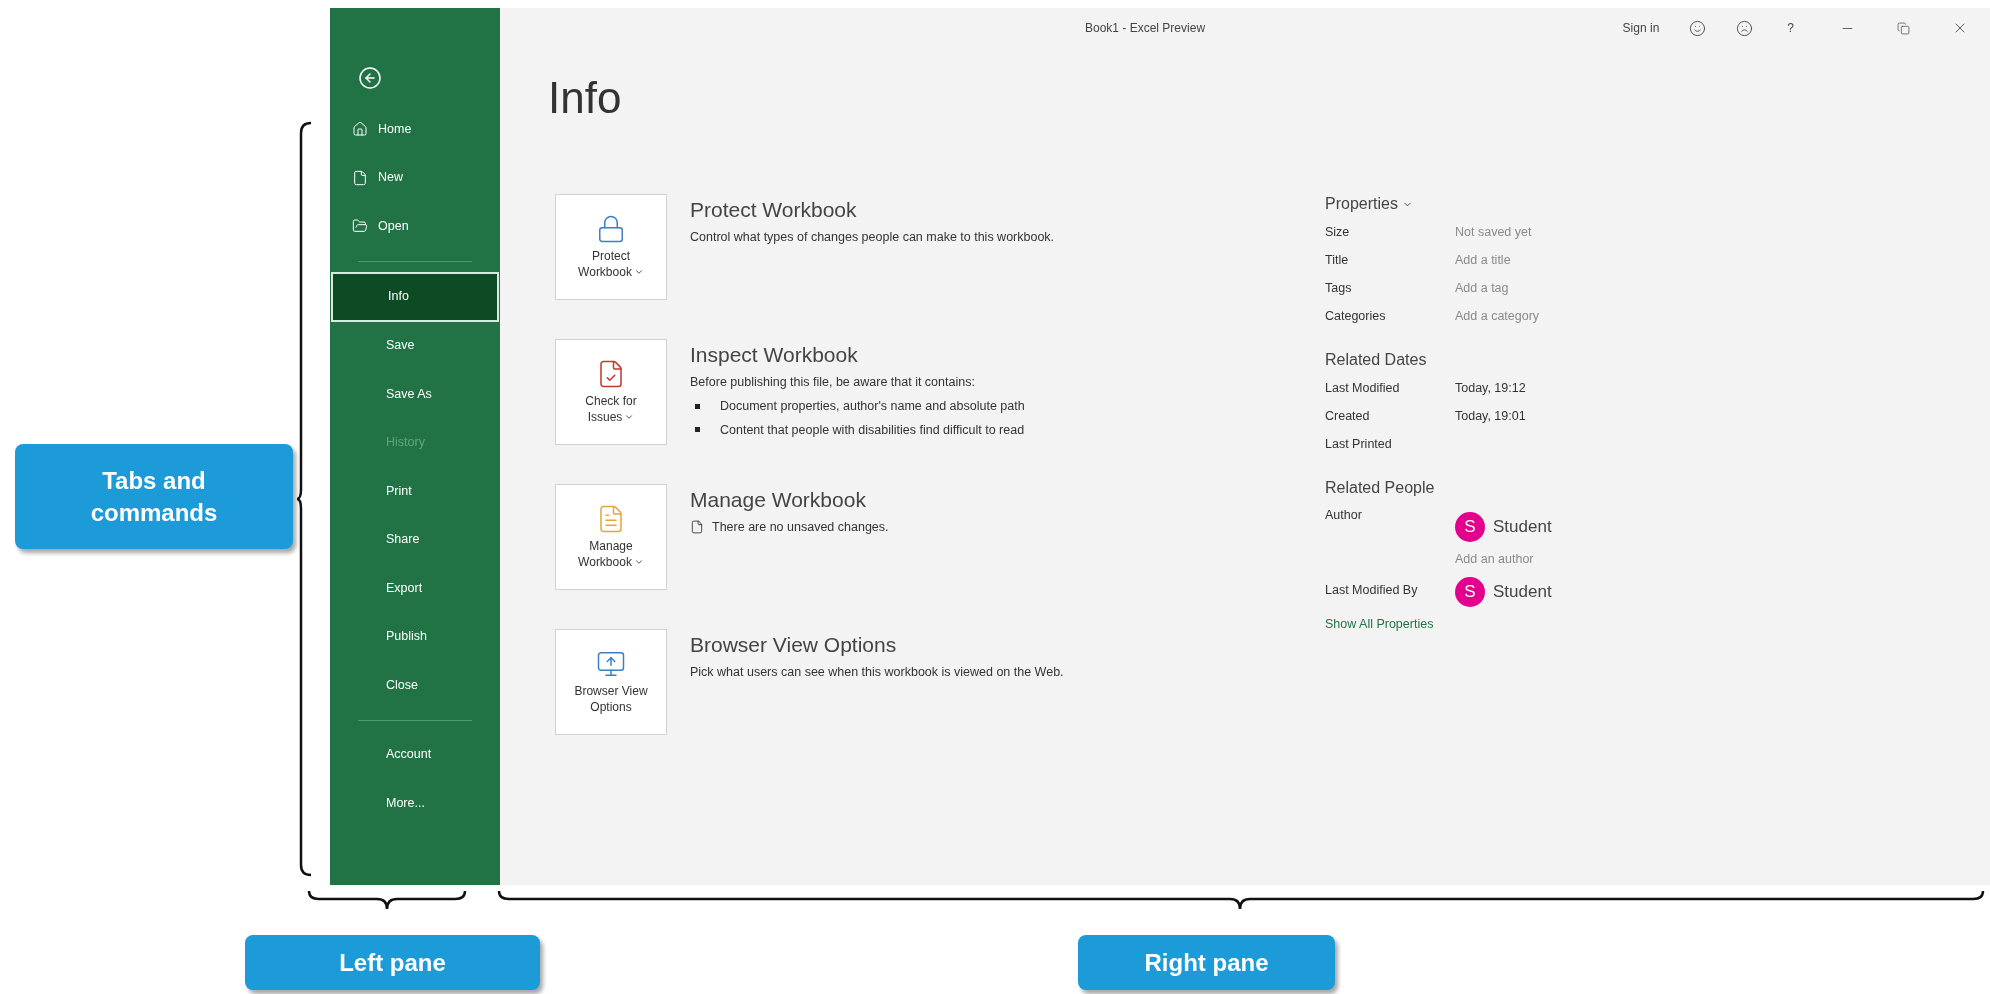 The image size is (1990, 994). Describe the element at coordinates (872, 237) in the screenshot. I see `section-description: Control what types of changes people can make to this workbook.` at that location.